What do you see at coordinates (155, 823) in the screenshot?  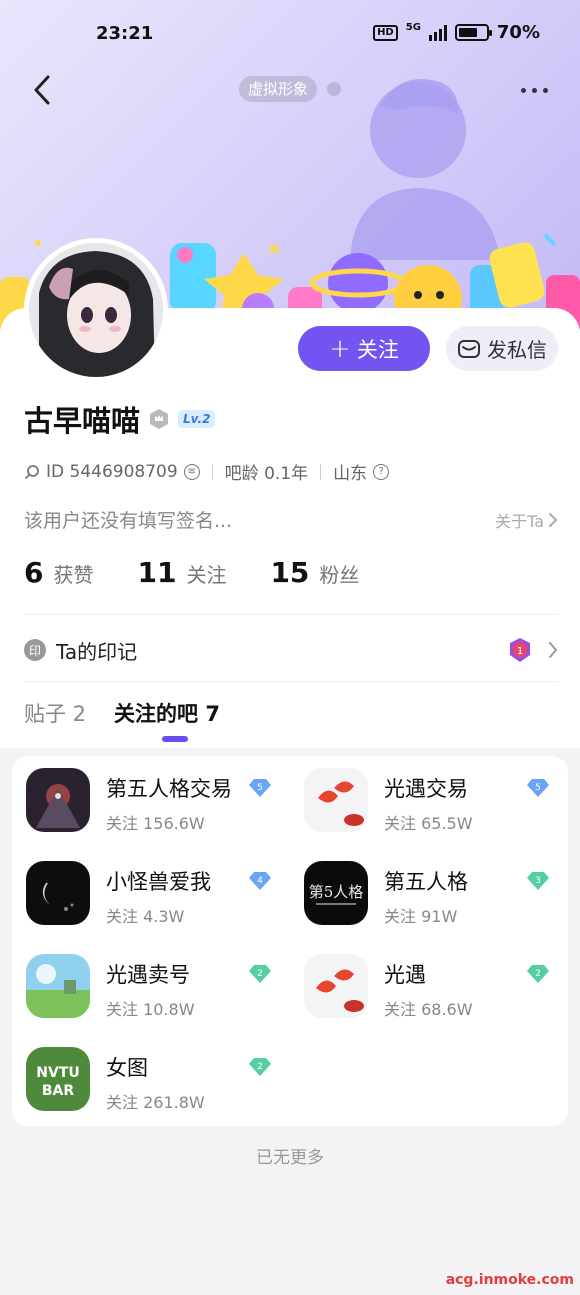 I see `bar-follow-count: 关注 156.6W` at bounding box center [155, 823].